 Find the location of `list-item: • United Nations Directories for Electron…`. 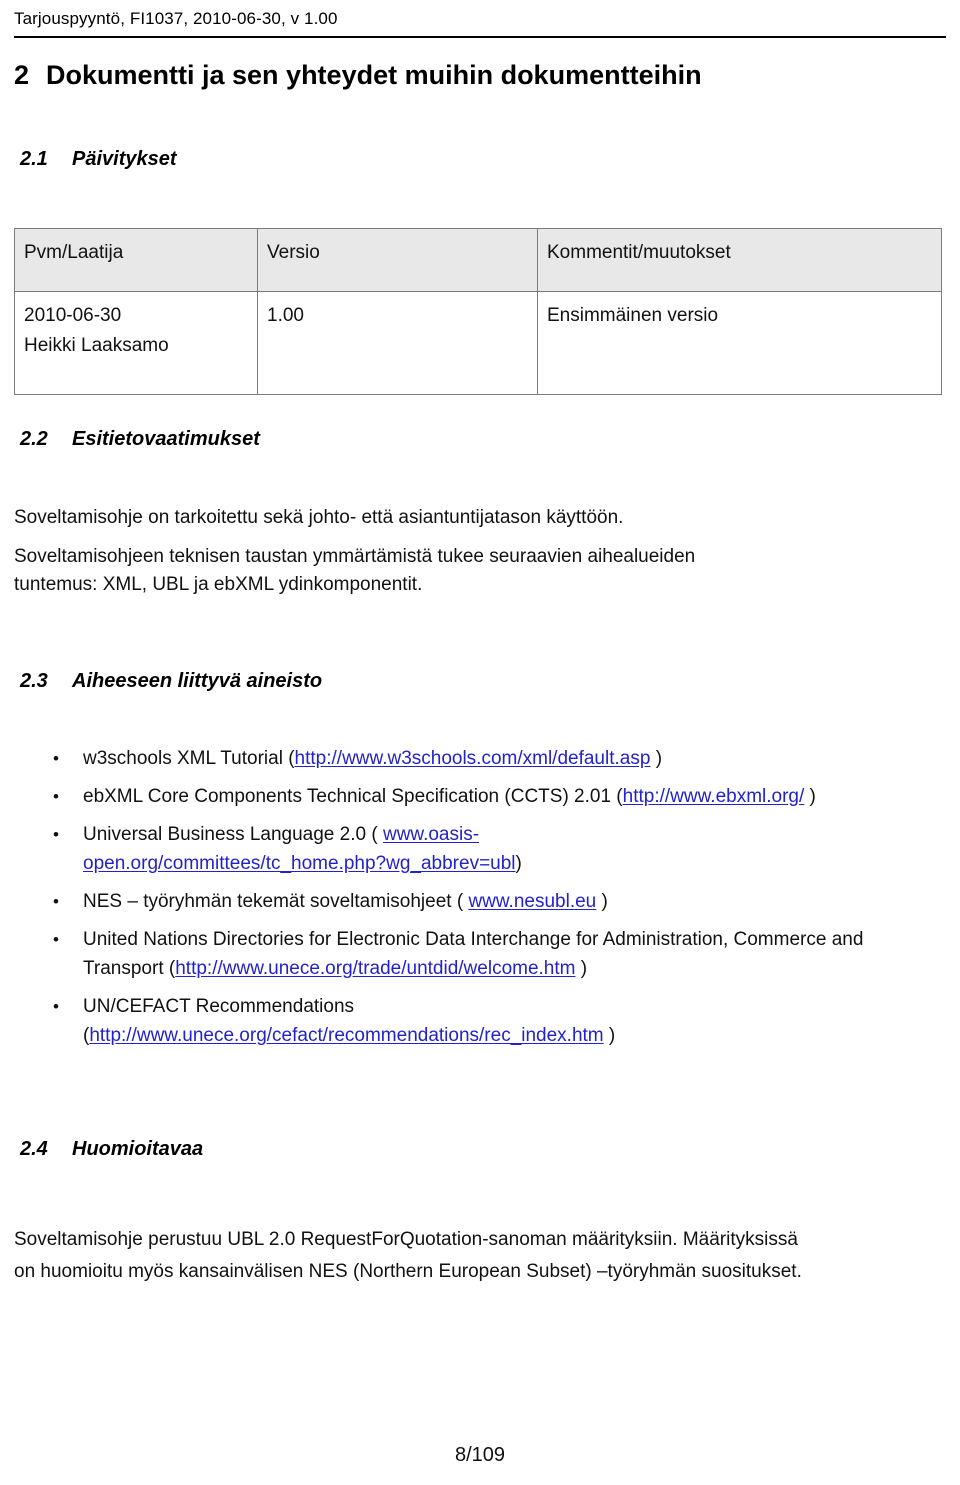

list-item: • United Nations Directories for Electron… is located at coordinates (480, 954).